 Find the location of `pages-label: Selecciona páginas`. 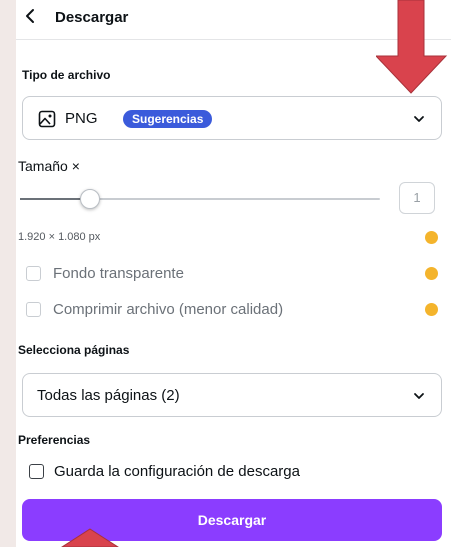

pages-label: Selecciona páginas is located at coordinates (74, 350).